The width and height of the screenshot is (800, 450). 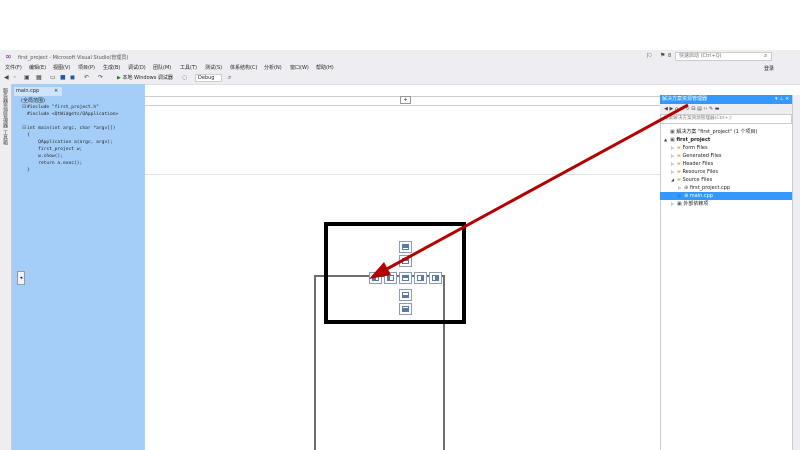 I want to click on arrow-shaft, so click(x=536, y=187).